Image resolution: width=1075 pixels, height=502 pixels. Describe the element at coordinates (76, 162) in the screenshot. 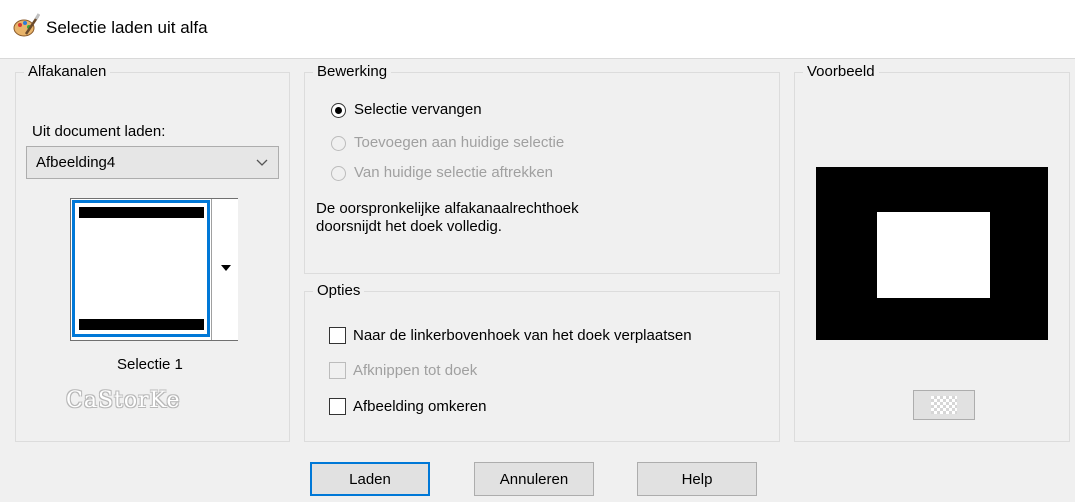

I see `source-document-value: Afbeelding4` at that location.